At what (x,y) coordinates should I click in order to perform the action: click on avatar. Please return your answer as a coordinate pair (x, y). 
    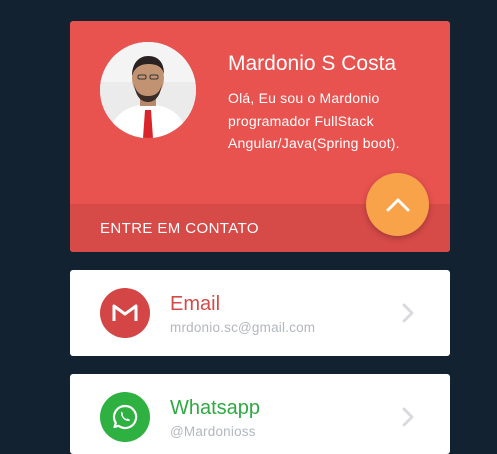
    Looking at the image, I should click on (148, 90).